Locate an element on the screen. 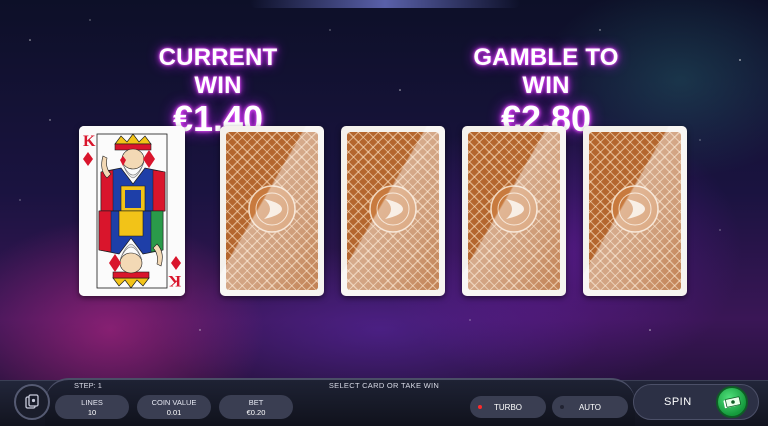 This screenshot has height=426, width=768. coin-value-control: COIN VALUE 0.01 is located at coordinates (174, 407).